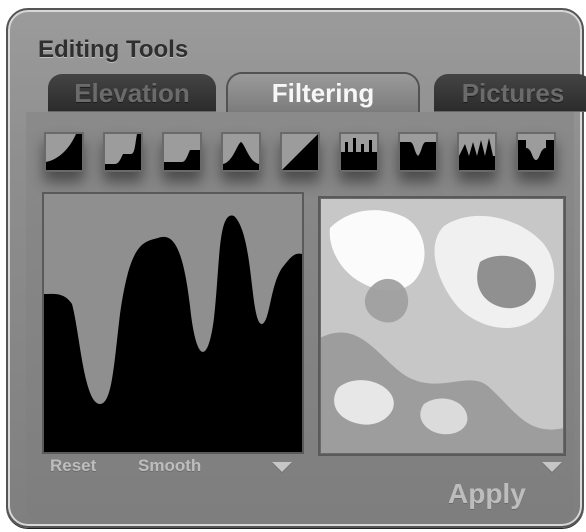 Image resolution: width=586 pixels, height=532 pixels. Describe the element at coordinates (477, 152) in the screenshot. I see `sawtooth-spikes-icon` at that location.